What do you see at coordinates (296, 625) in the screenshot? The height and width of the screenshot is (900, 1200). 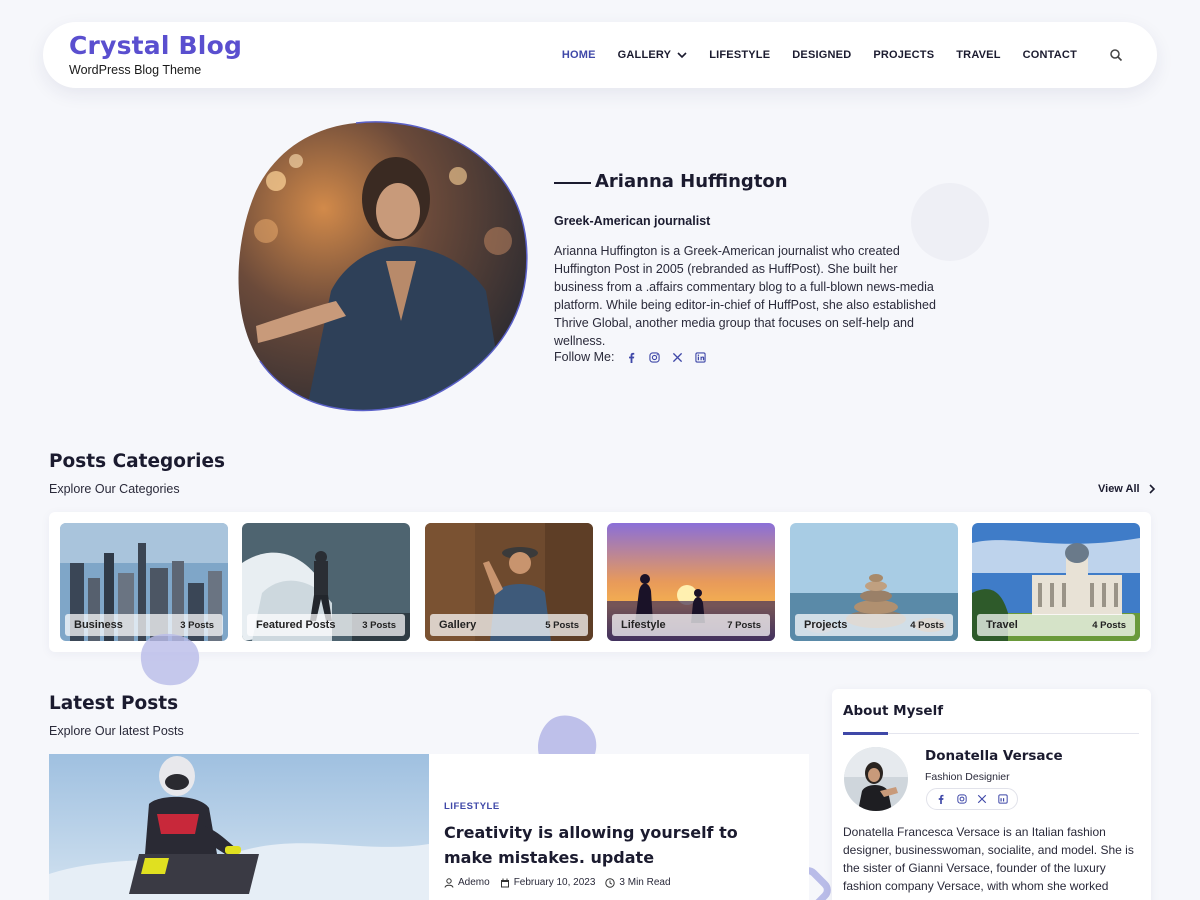 I see `category-name: Featured Posts` at bounding box center [296, 625].